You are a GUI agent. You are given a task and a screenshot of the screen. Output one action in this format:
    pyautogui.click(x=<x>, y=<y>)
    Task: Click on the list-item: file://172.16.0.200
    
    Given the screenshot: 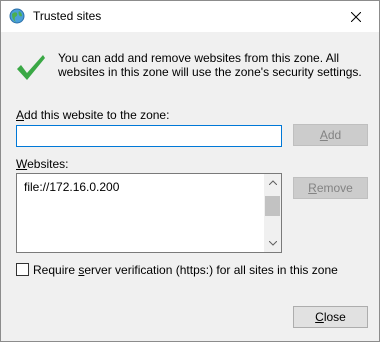 What is the action you would take?
    pyautogui.click(x=71, y=187)
    